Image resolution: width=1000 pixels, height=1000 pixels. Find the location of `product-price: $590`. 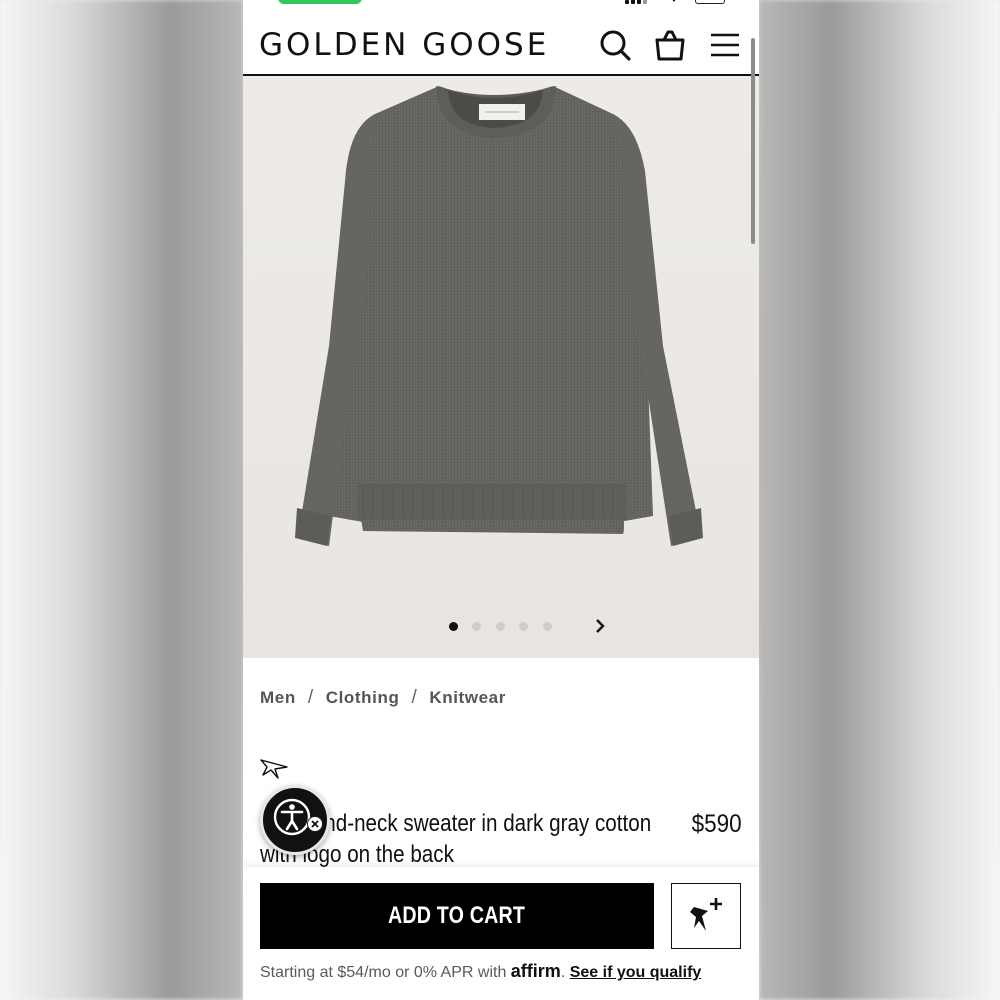

product-price: $590 is located at coordinates (716, 824).